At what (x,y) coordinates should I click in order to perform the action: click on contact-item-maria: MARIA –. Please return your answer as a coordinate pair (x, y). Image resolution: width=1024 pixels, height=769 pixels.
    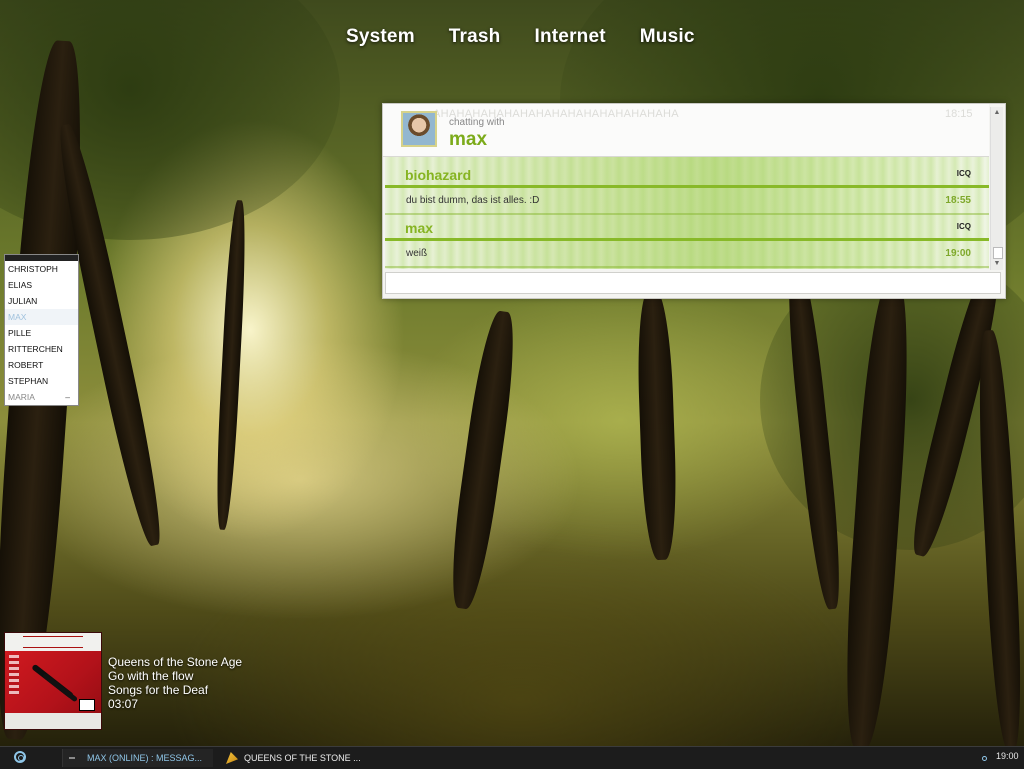
    Looking at the image, I should click on (41, 397).